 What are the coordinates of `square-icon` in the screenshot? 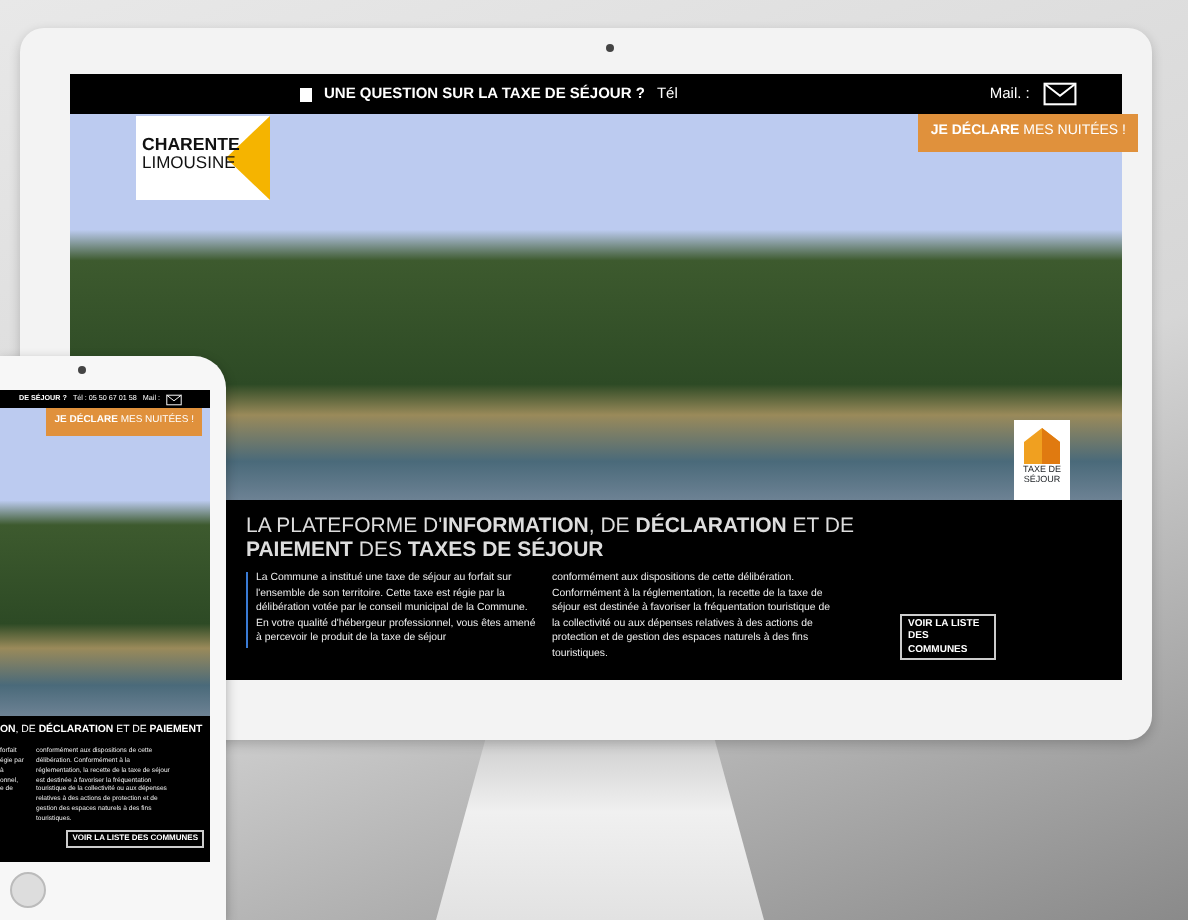 It's located at (306, 94).